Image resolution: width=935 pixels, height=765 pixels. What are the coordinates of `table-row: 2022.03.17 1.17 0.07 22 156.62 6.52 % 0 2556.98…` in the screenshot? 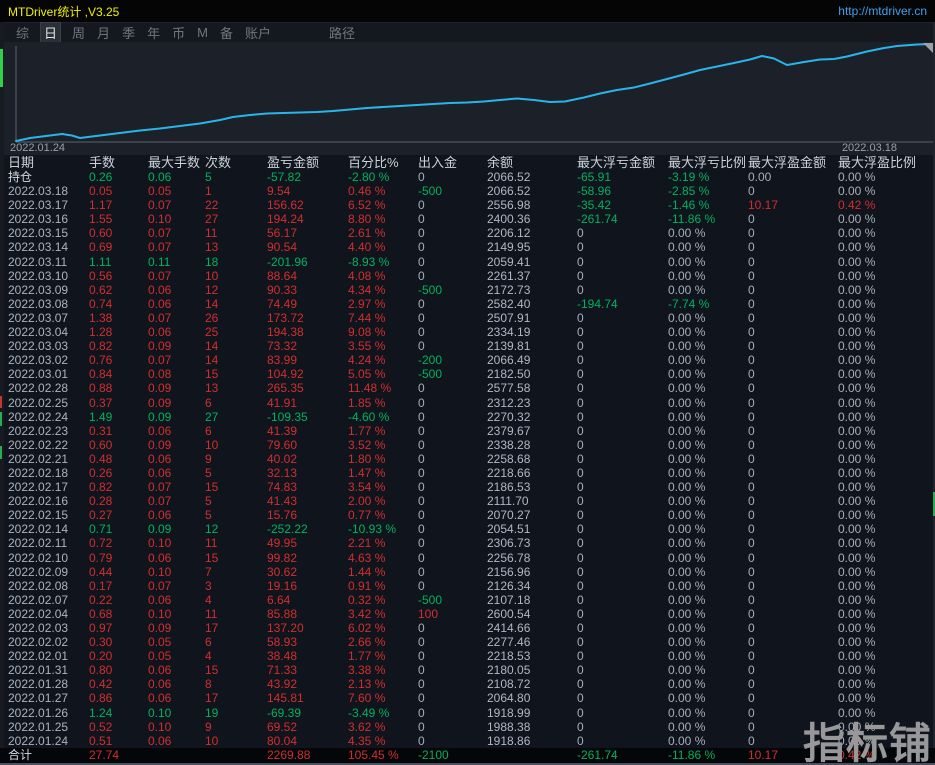 It's located at (467, 205).